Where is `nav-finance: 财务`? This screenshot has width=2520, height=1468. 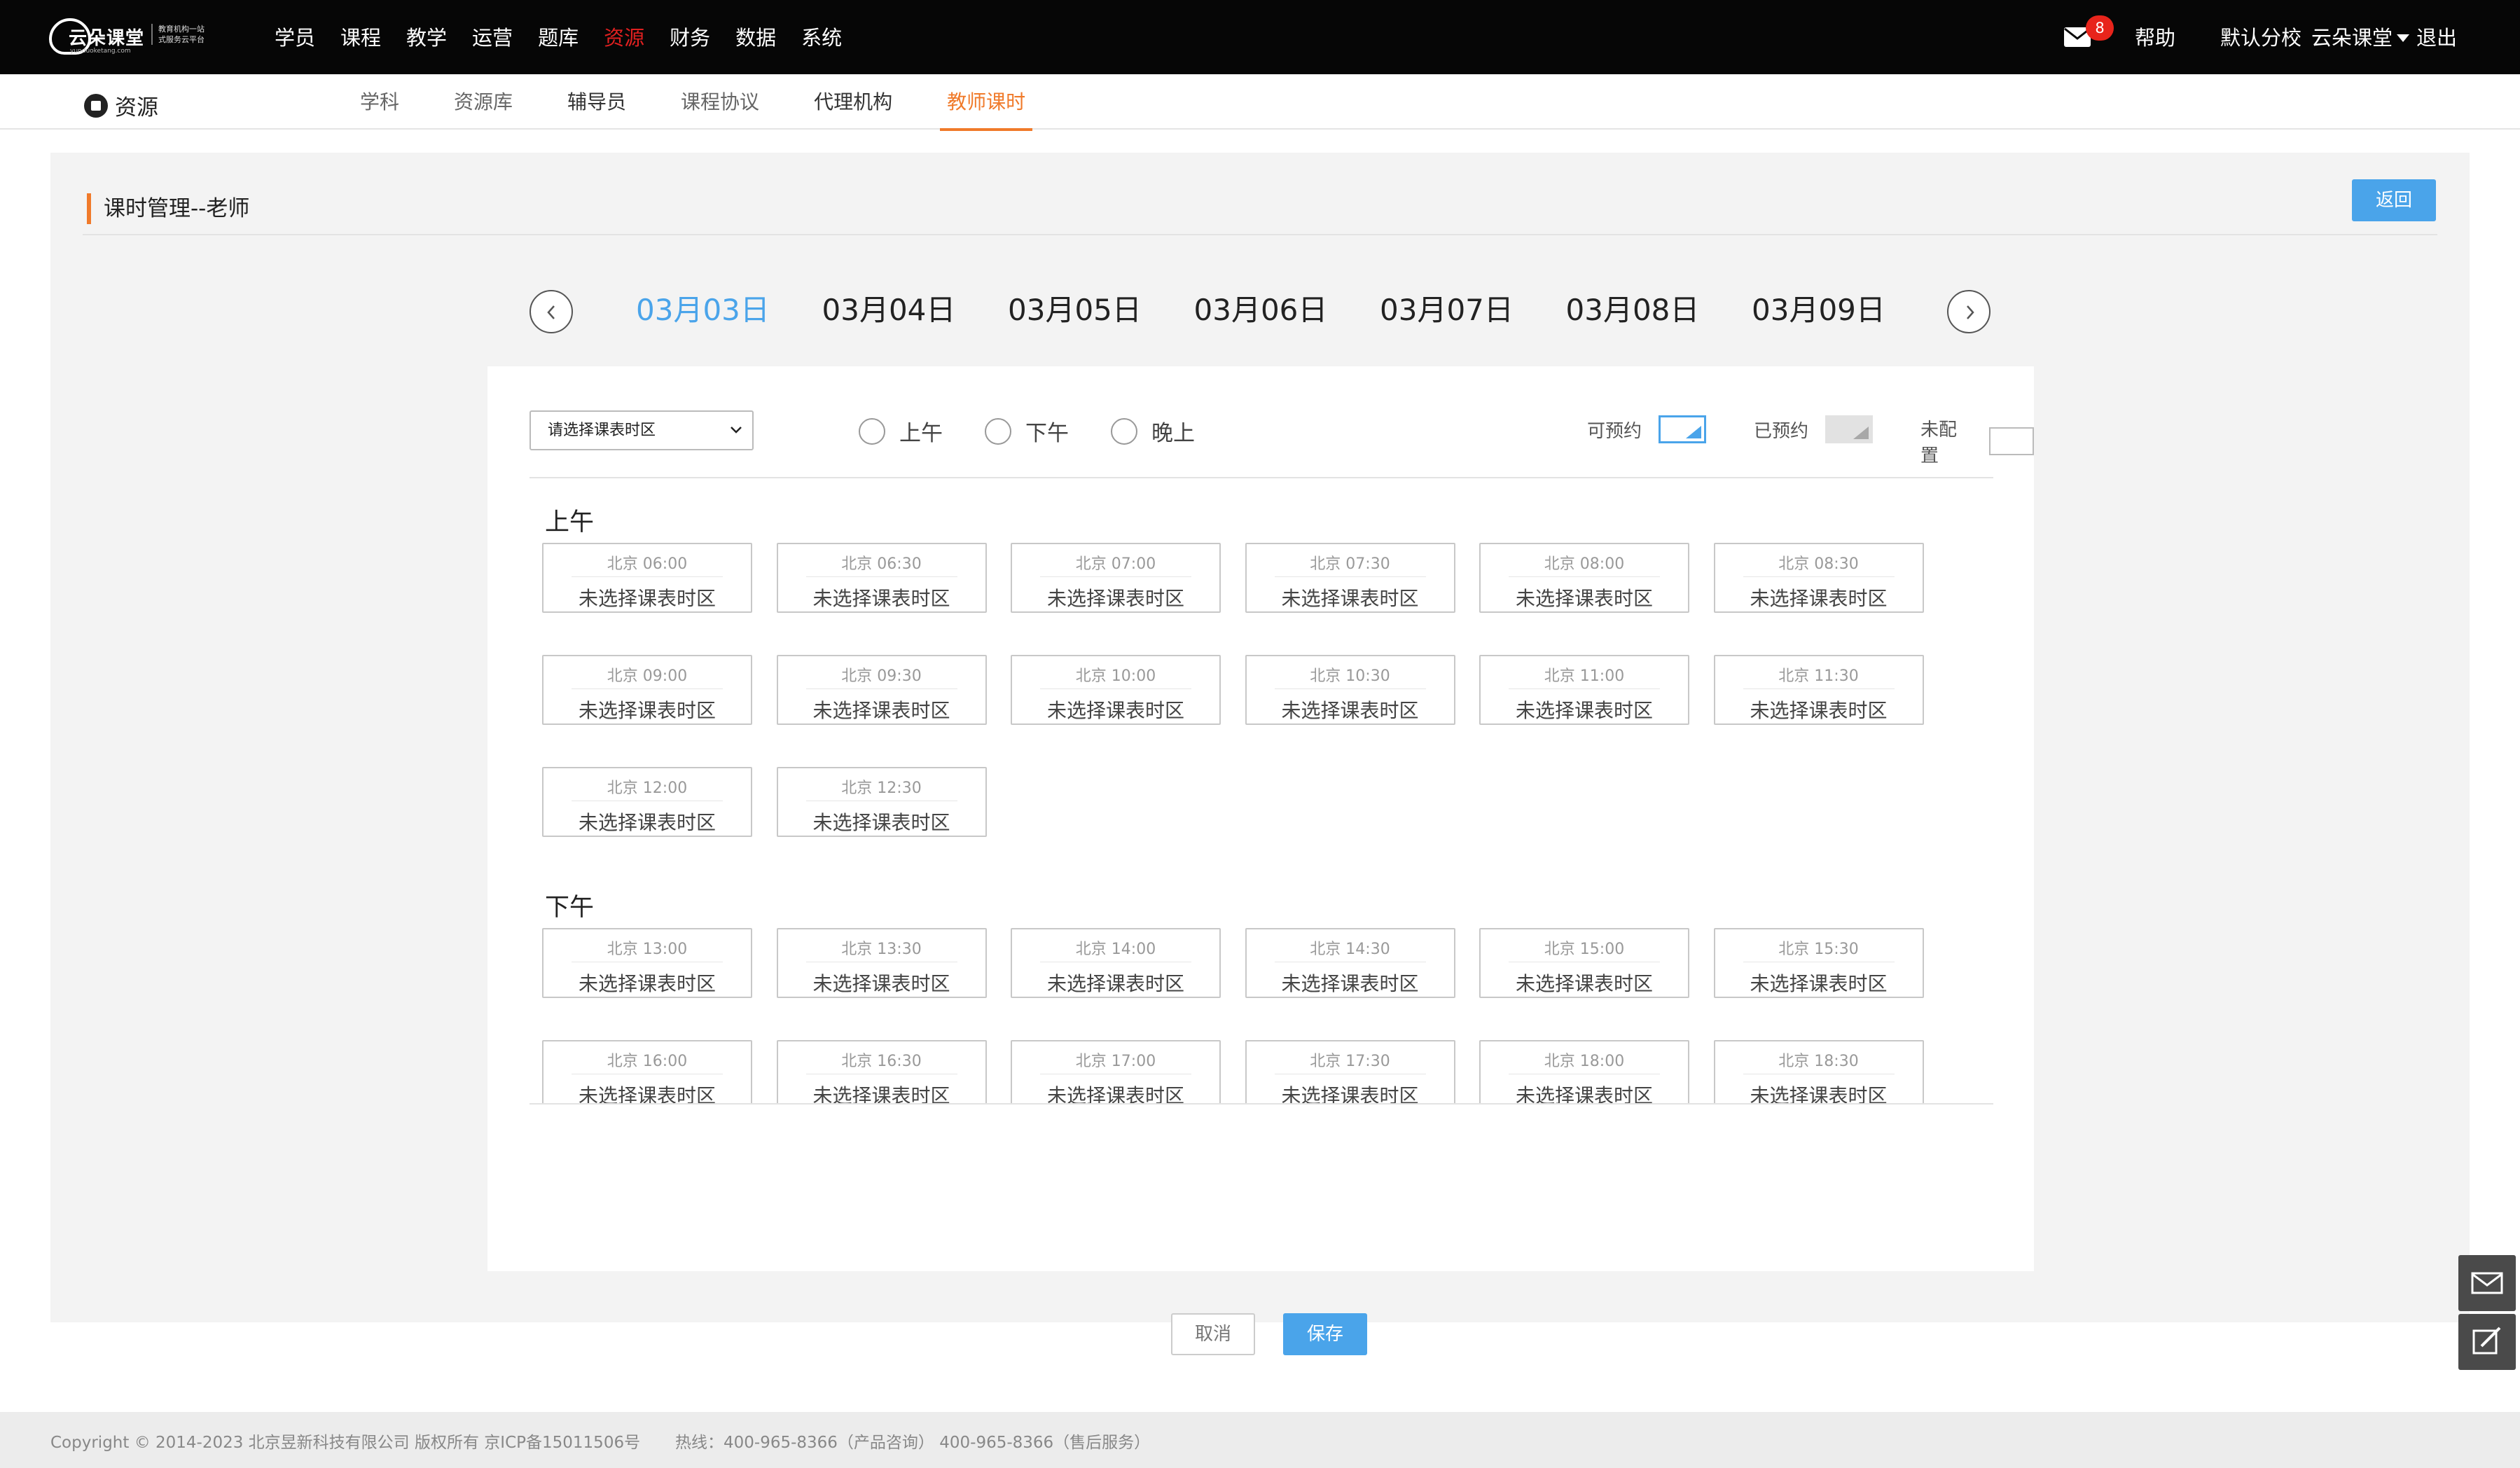
nav-finance: 财务 is located at coordinates (690, 38).